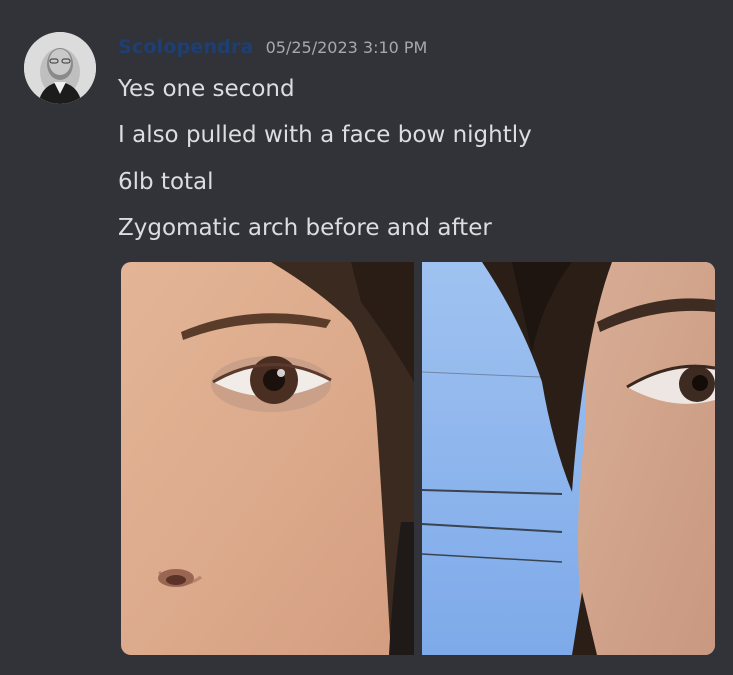 The height and width of the screenshot is (675, 733). I want to click on author-name: Scolopendra, so click(186, 47).